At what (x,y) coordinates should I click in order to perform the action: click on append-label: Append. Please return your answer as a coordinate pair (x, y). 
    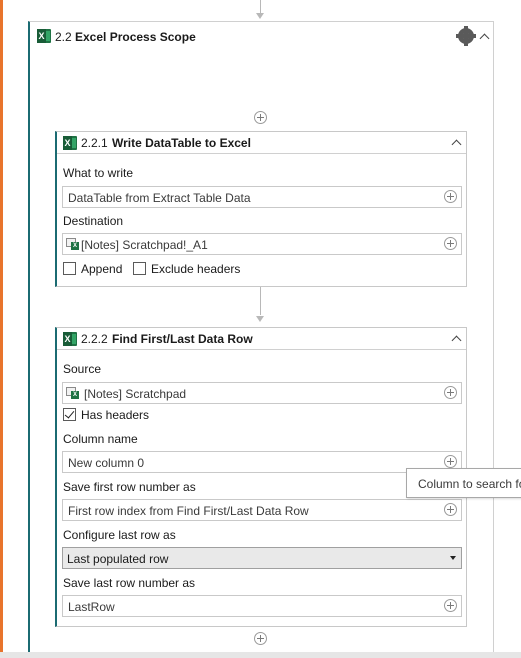
    Looking at the image, I should click on (102, 269).